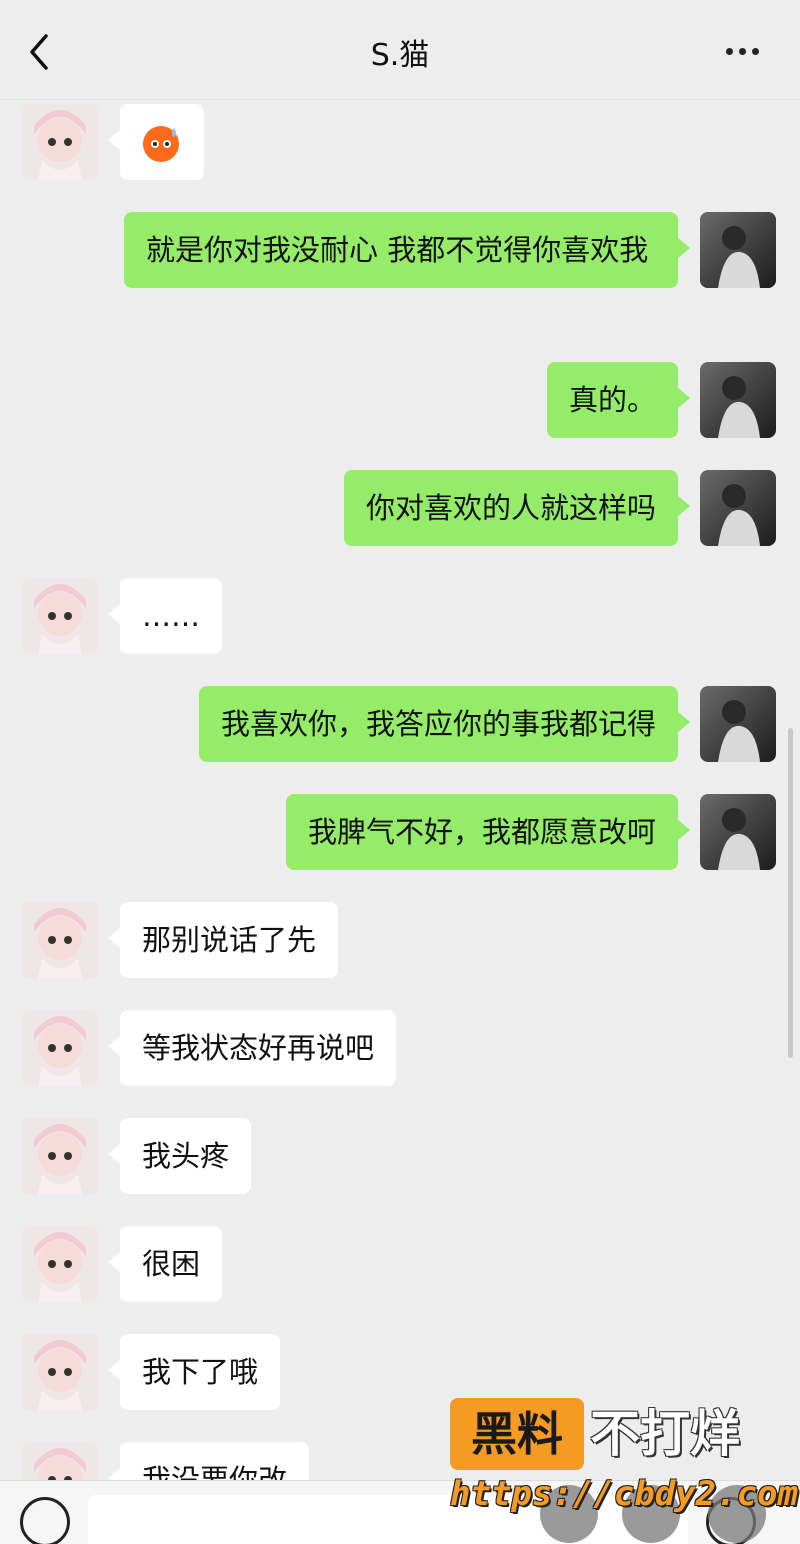  Describe the element at coordinates (444, 724) in the screenshot. I see `message-bubble: 我喜欢你，我答应你的事我都记得` at that location.